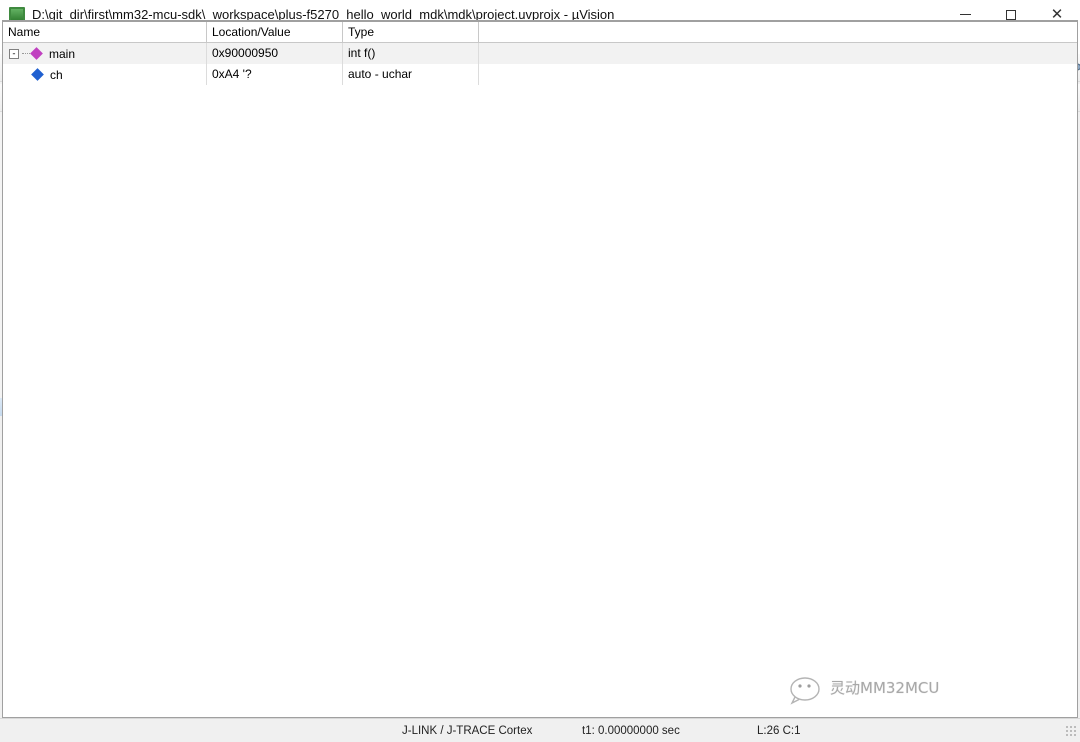  What do you see at coordinates (105, 32) in the screenshot?
I see `cs-col-name: Name` at bounding box center [105, 32].